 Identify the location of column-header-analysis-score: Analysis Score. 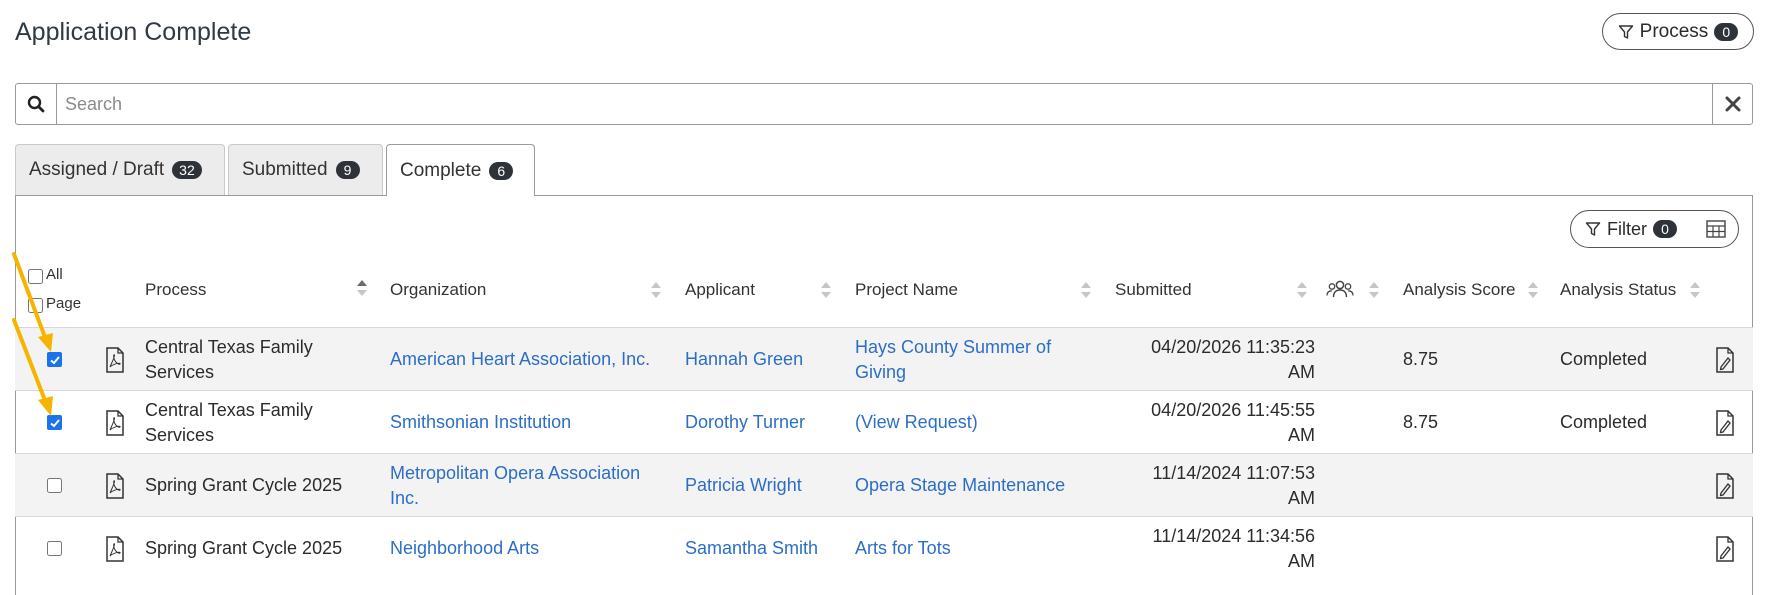
(1459, 290).